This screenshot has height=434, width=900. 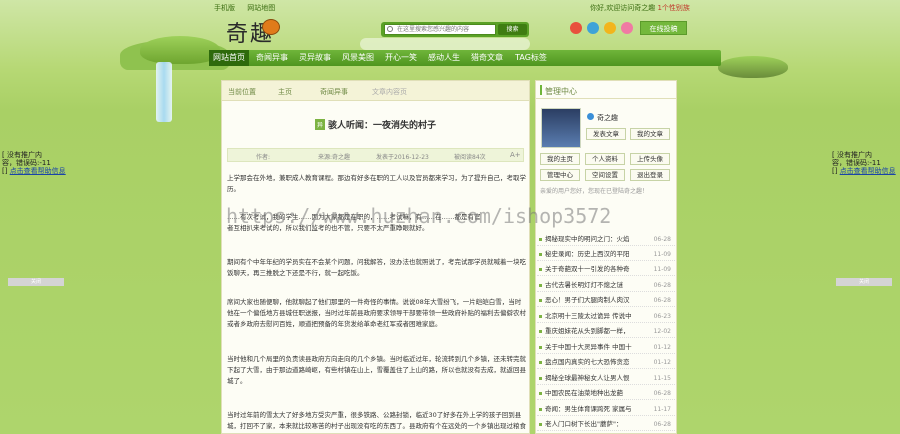 I want to click on list-item: 揭秘现实中的明问之门：火焰 06-28, so click(x=606, y=239).